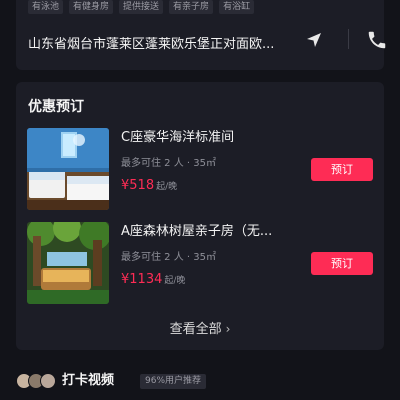  I want to click on view-all-label: 查看全部, so click(195, 329).